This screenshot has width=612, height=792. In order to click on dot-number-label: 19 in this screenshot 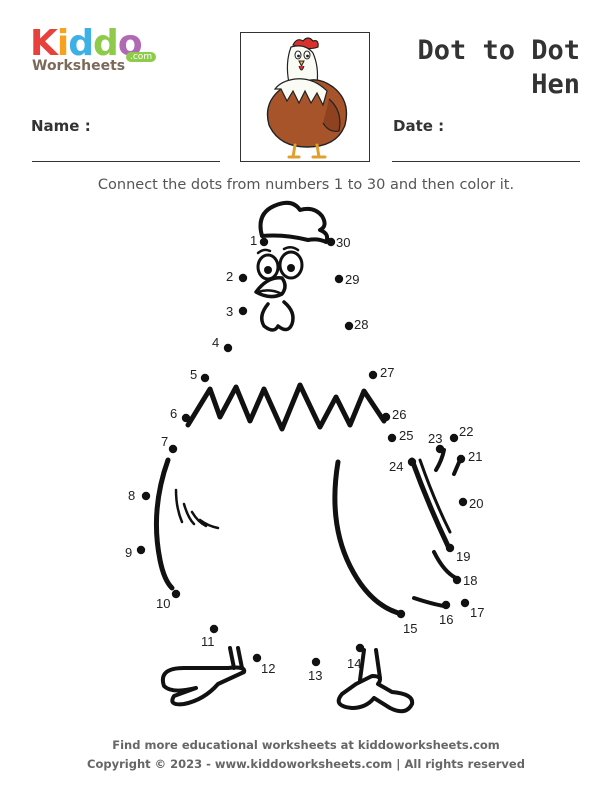, I will do `click(463, 556)`.